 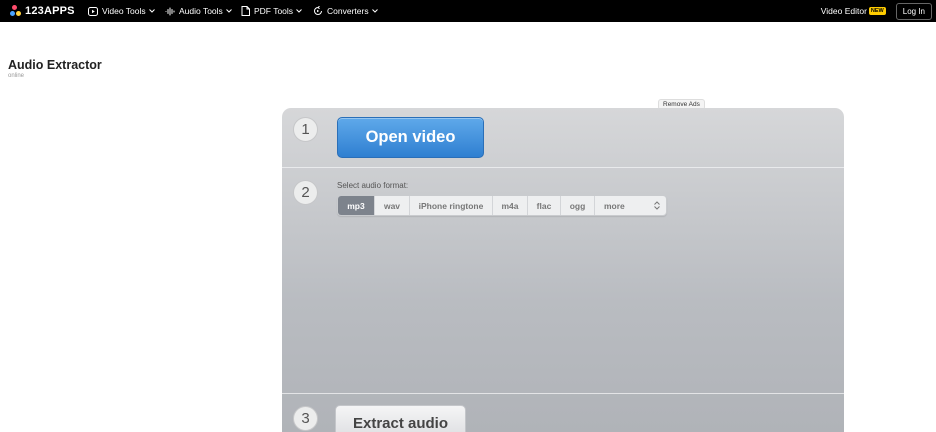 I want to click on nav-converters: Converters, so click(x=345, y=11).